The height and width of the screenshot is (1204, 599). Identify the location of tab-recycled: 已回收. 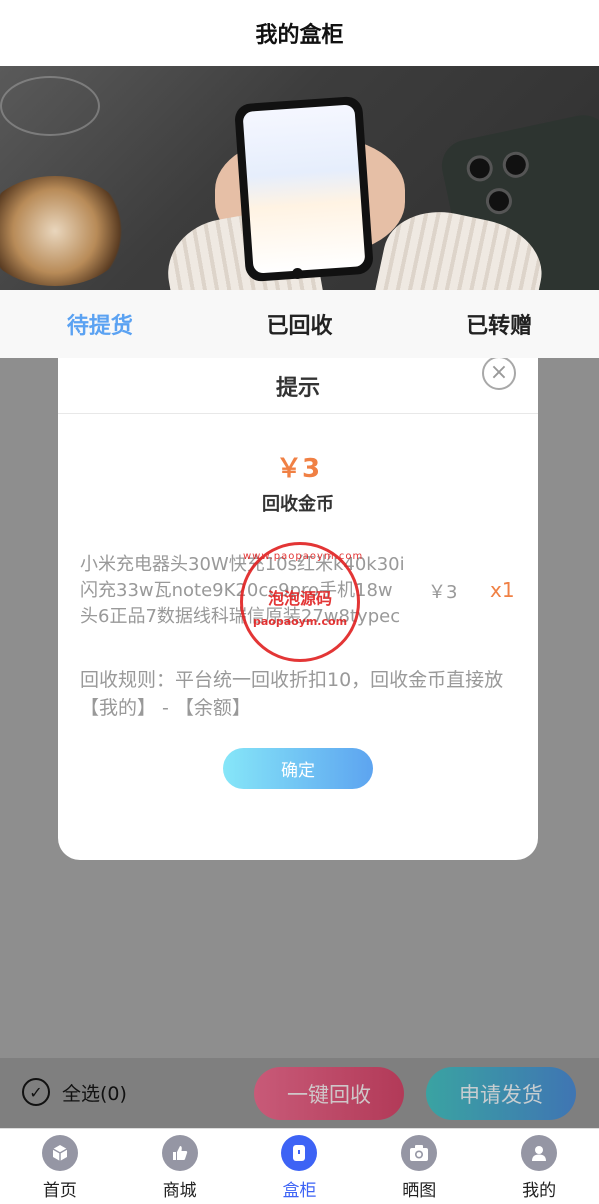
(300, 324).